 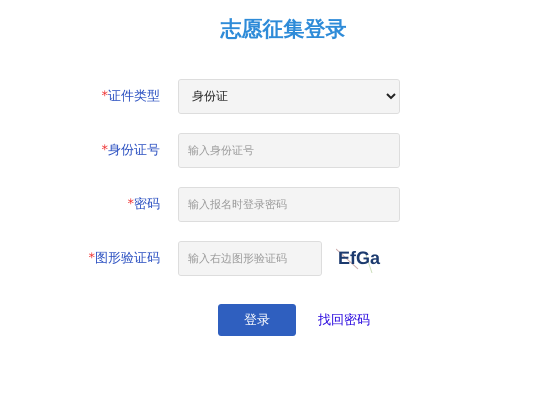 I want to click on captcha-image: EfGa, so click(x=359, y=258).